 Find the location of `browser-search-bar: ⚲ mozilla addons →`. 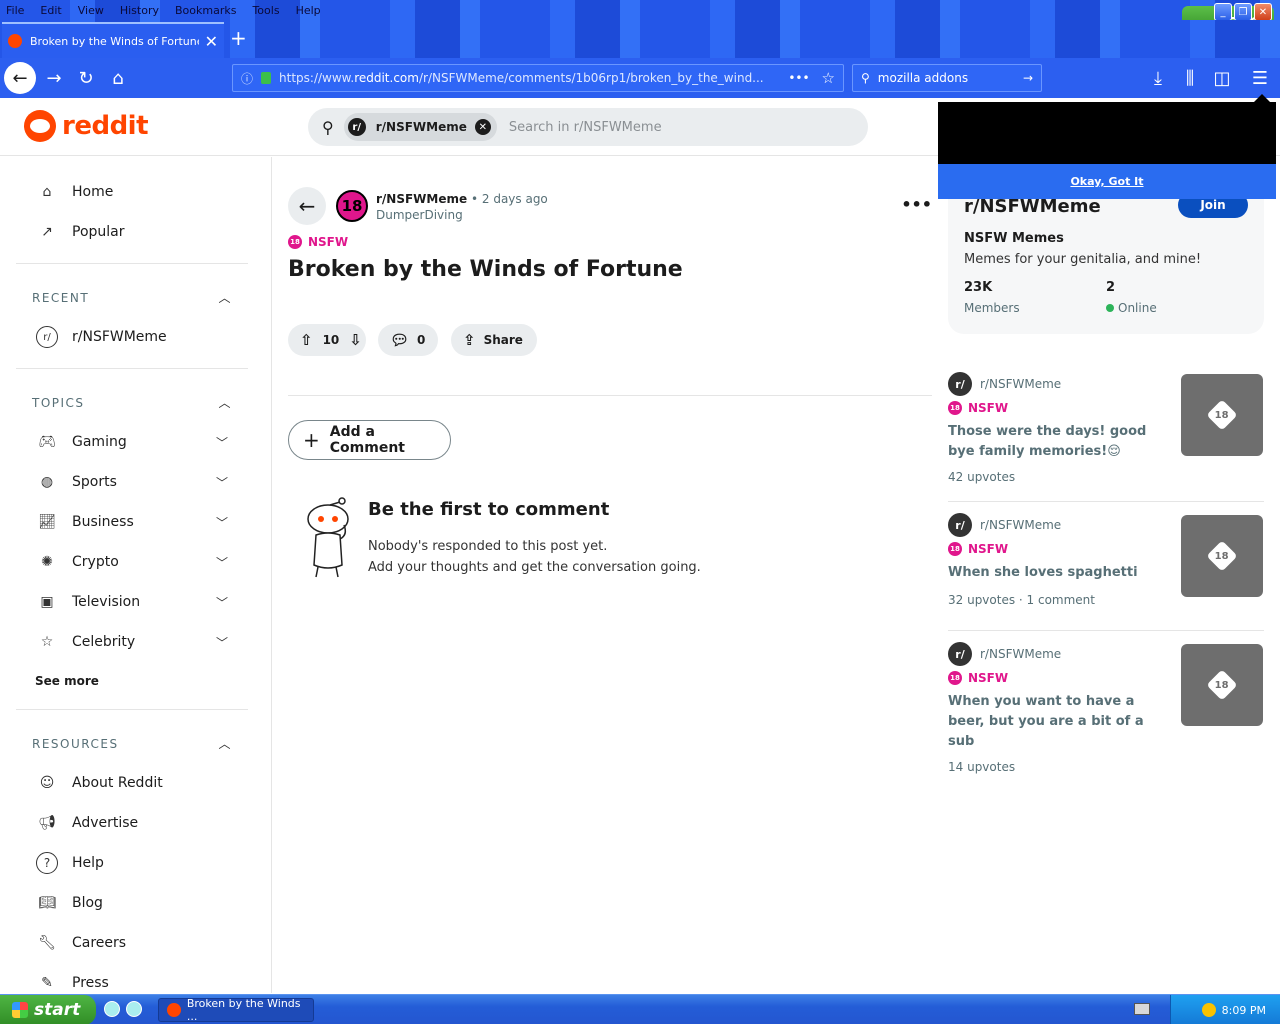

browser-search-bar: ⚲ mozilla addons → is located at coordinates (947, 78).